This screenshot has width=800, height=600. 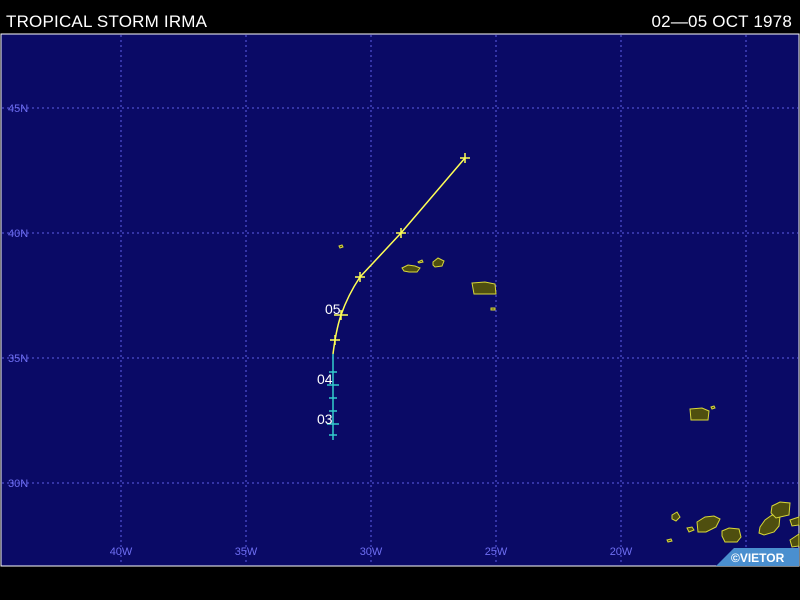 What do you see at coordinates (18, 359) in the screenshot?
I see `lat-label-35n: 35N` at bounding box center [18, 359].